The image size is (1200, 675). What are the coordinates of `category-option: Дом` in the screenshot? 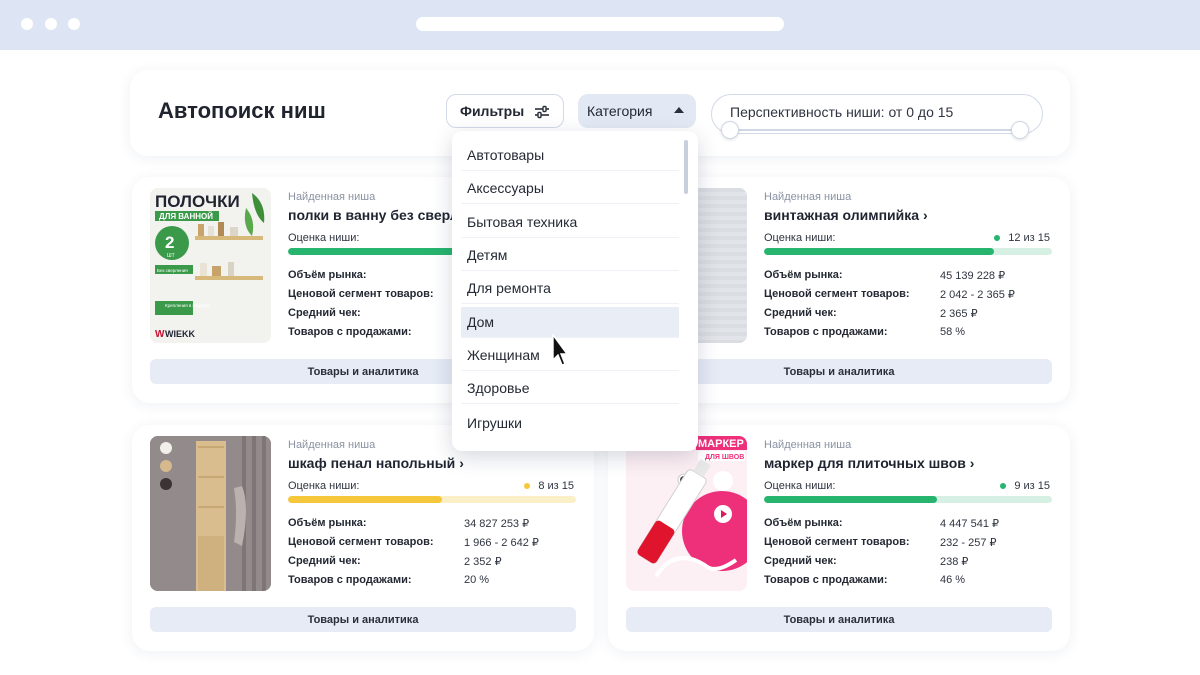 It's located at (570, 322).